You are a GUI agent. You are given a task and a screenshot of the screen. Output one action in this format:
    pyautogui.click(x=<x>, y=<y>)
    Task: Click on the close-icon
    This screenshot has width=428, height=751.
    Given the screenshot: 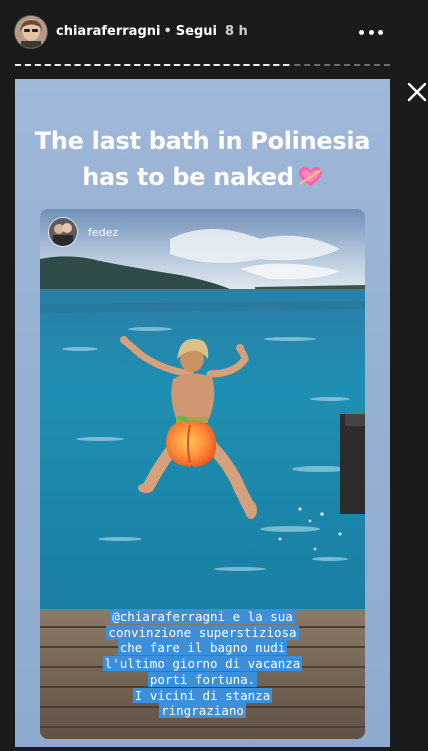 What is the action you would take?
    pyautogui.click(x=416, y=92)
    